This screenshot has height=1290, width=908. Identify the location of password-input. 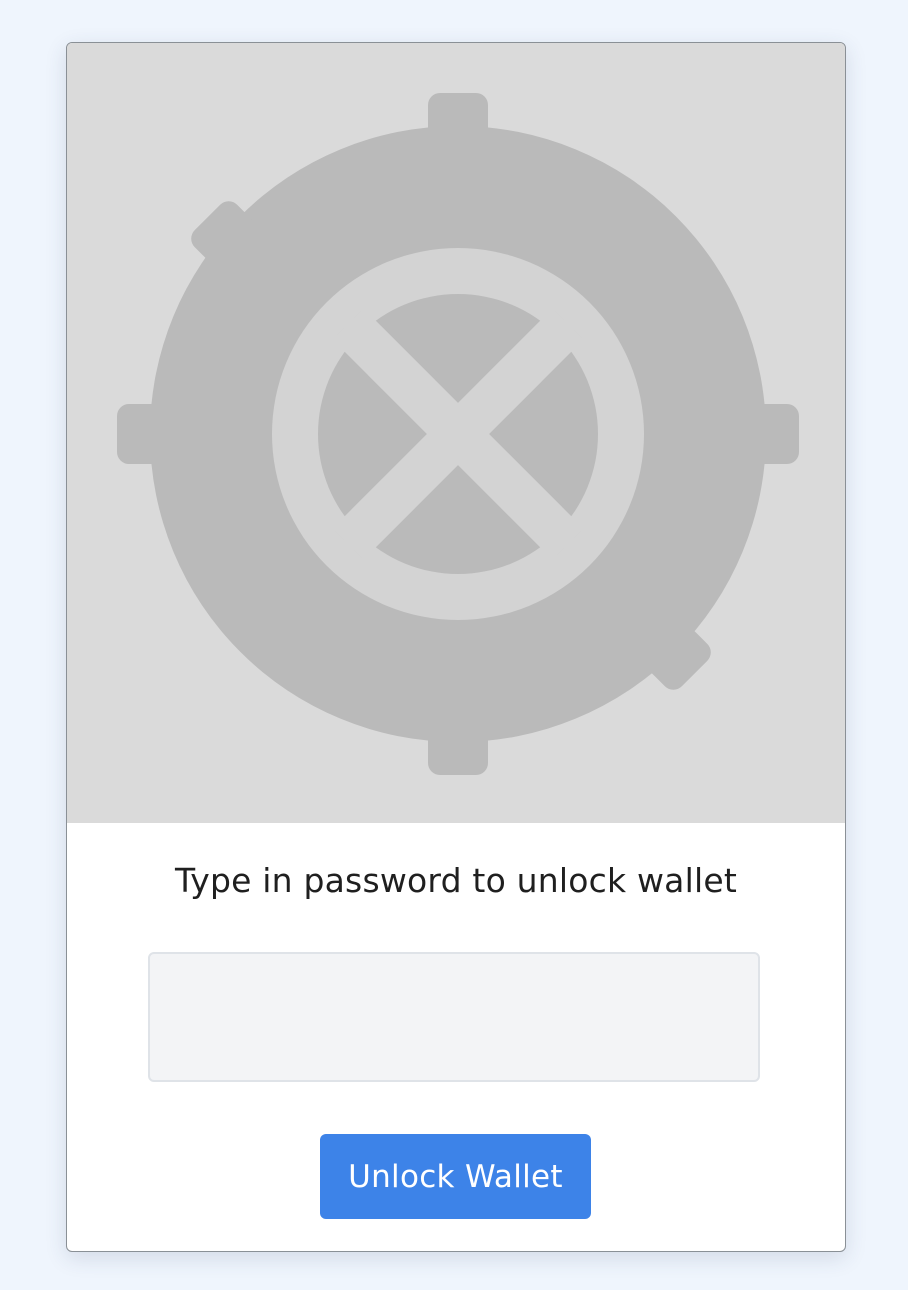
(454, 1017).